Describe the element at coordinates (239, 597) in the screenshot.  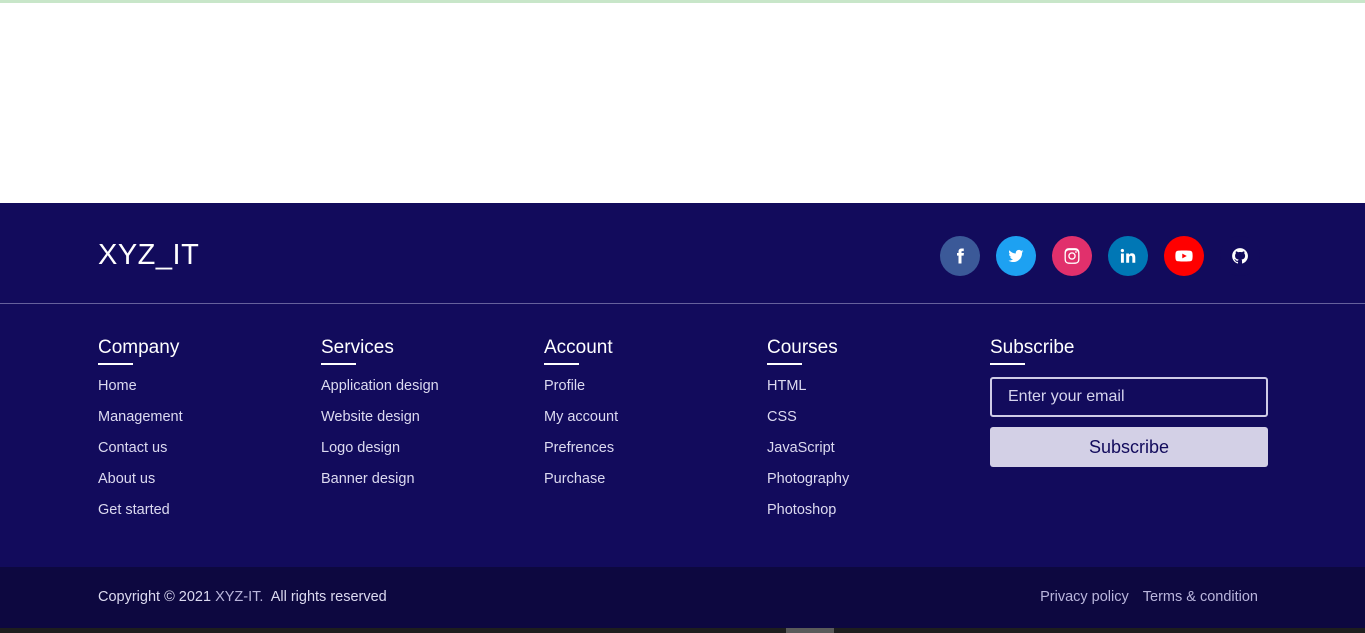
I see `copyright-brand-link: XYZ-IT.` at that location.